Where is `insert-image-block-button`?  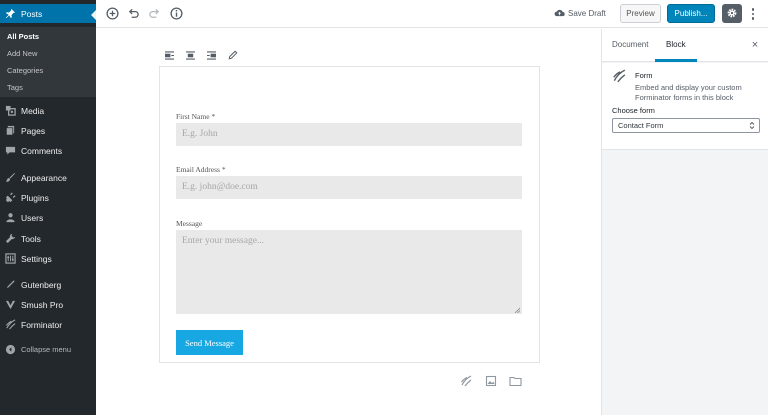
insert-image-block-button is located at coordinates (491, 382).